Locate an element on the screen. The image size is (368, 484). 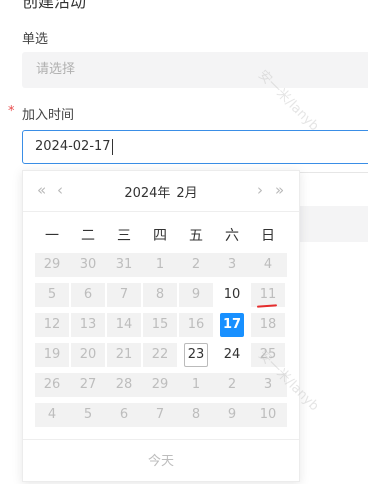
calendar-day: 11 is located at coordinates (268, 295).